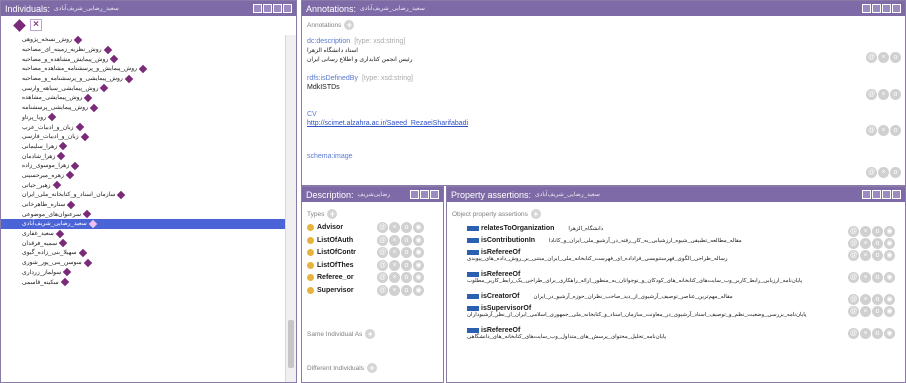 This screenshot has width=906, height=383. What do you see at coordinates (143, 59) in the screenshot?
I see `list-item: روش_پیمایش_مشاهده_و_مصاحبه` at bounding box center [143, 59].